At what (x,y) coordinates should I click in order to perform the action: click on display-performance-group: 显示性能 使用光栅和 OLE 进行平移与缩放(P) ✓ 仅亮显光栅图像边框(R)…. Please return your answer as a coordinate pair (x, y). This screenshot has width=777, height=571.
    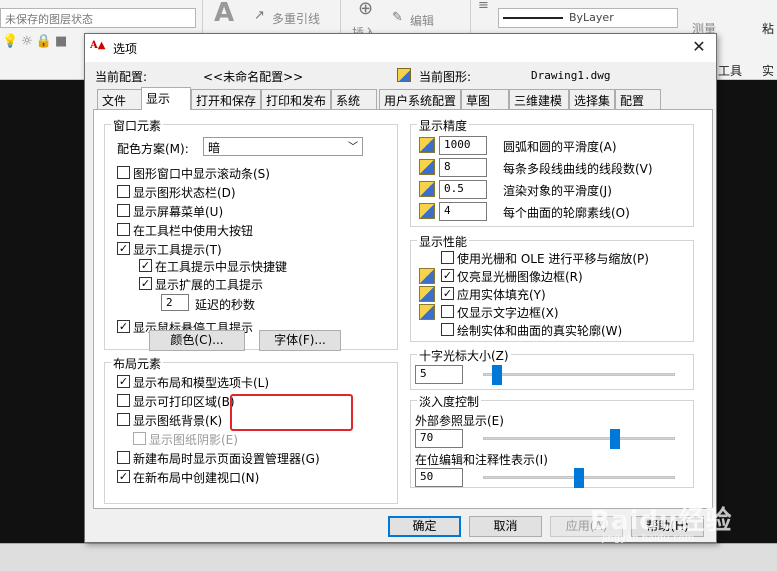
    Looking at the image, I should click on (552, 287).